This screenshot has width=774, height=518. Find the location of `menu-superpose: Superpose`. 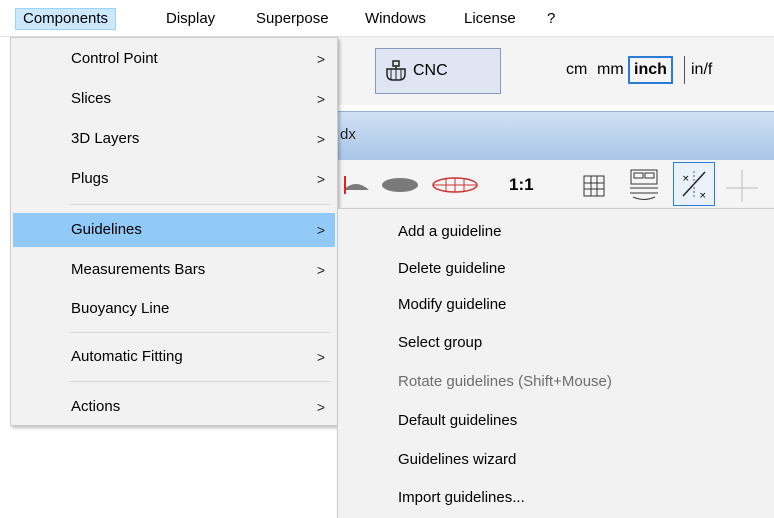

menu-superpose: Superpose is located at coordinates (292, 19).